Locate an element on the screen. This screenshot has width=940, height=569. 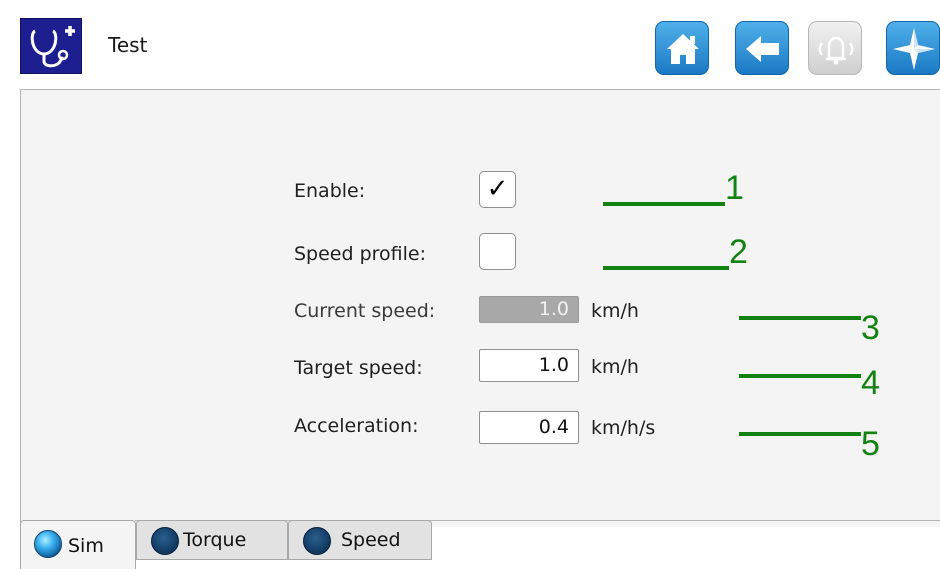
alarm-button is located at coordinates (835, 48).